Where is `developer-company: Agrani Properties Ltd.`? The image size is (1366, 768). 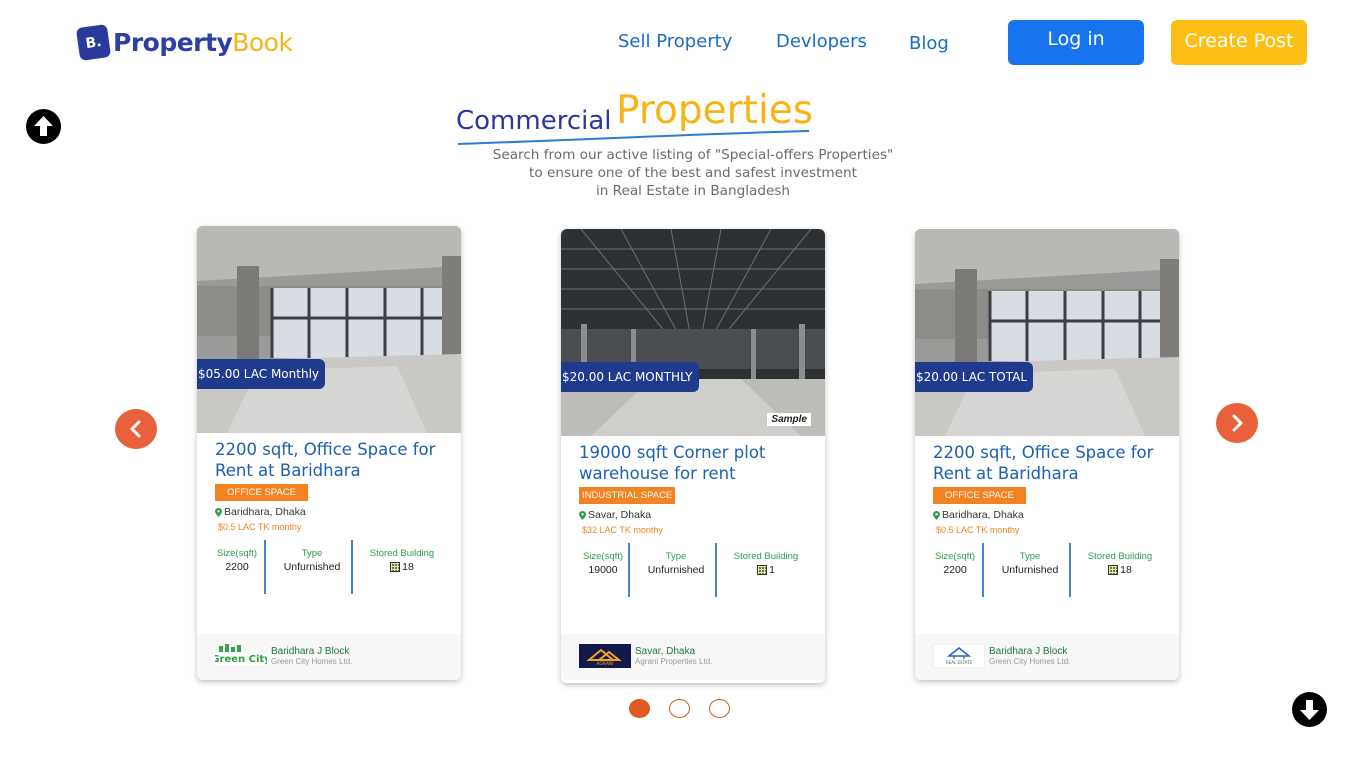 developer-company: Agrani Properties Ltd. is located at coordinates (674, 661).